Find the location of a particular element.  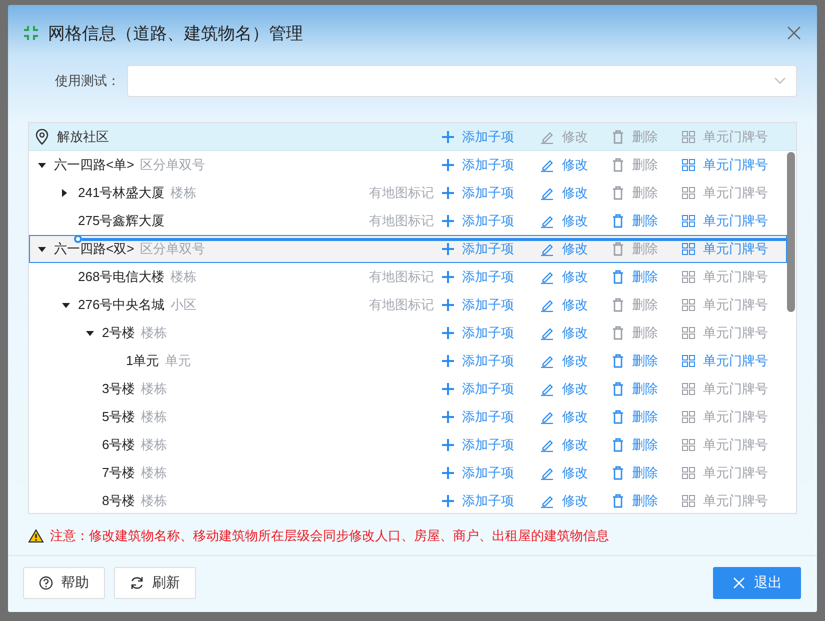

exit-button: 退出 is located at coordinates (757, 583).